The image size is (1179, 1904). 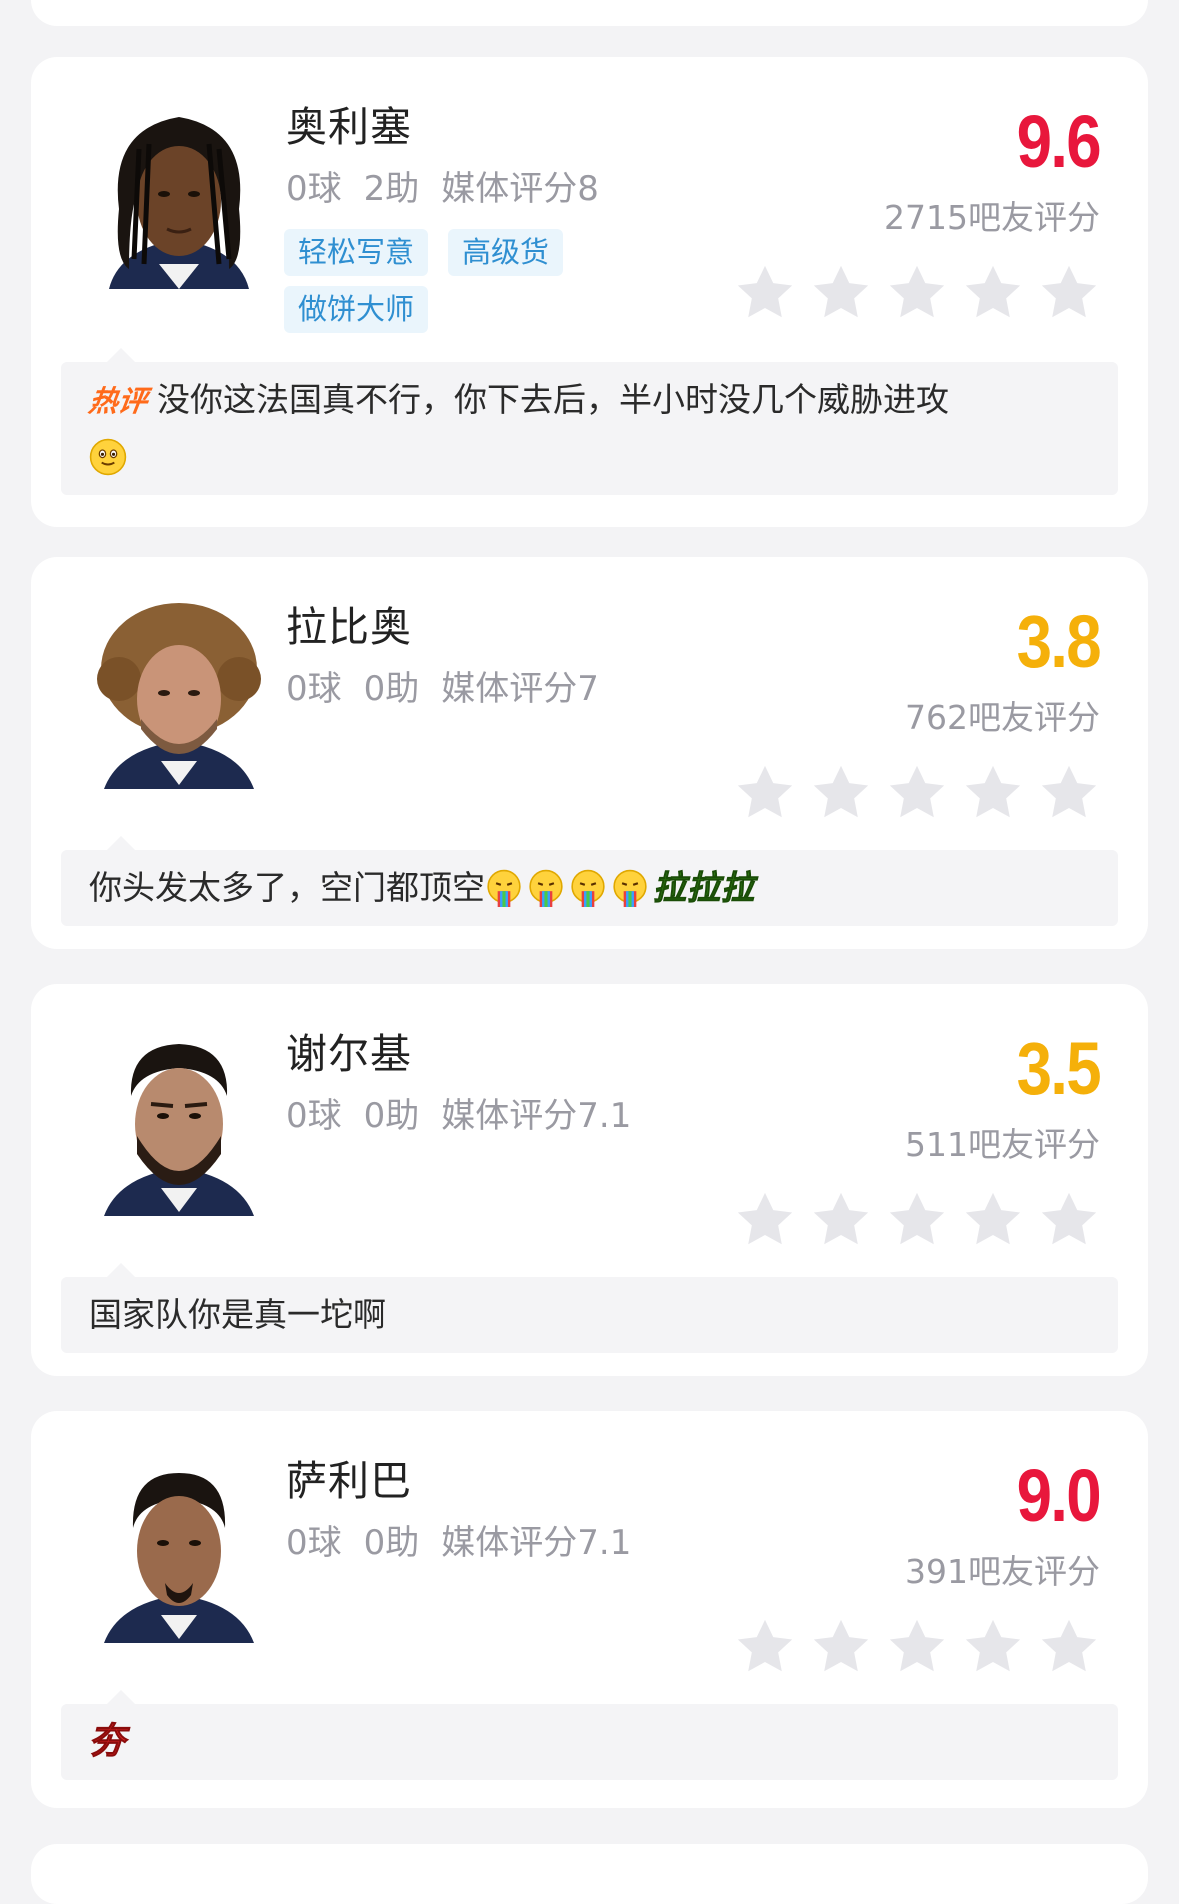 I want to click on player-stats: 0球 0助 媒体评分7, so click(x=453, y=685).